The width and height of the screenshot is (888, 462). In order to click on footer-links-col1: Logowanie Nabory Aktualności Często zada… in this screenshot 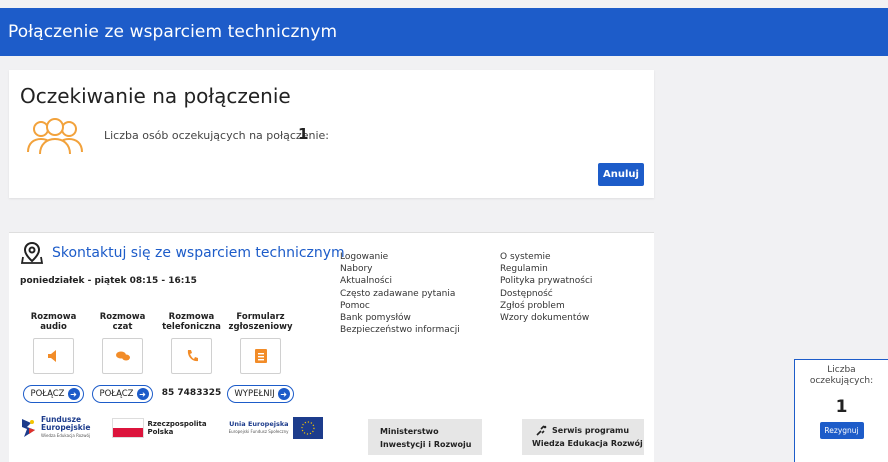, I will do `click(400, 293)`.